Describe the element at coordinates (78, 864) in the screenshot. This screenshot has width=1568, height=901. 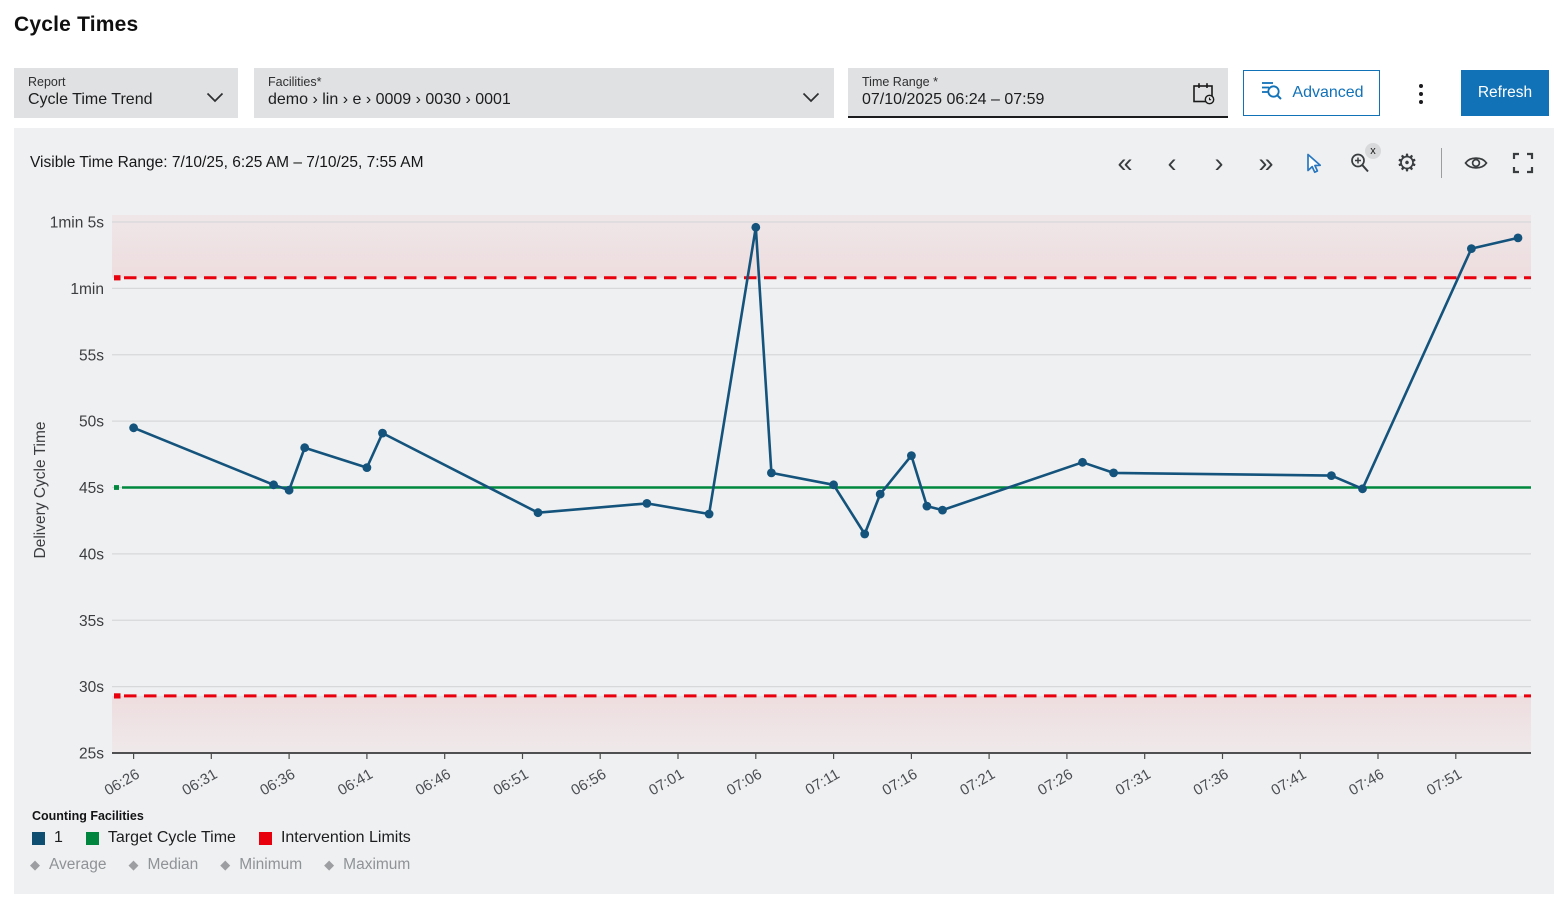
I see `legend-item-label: Average` at that location.